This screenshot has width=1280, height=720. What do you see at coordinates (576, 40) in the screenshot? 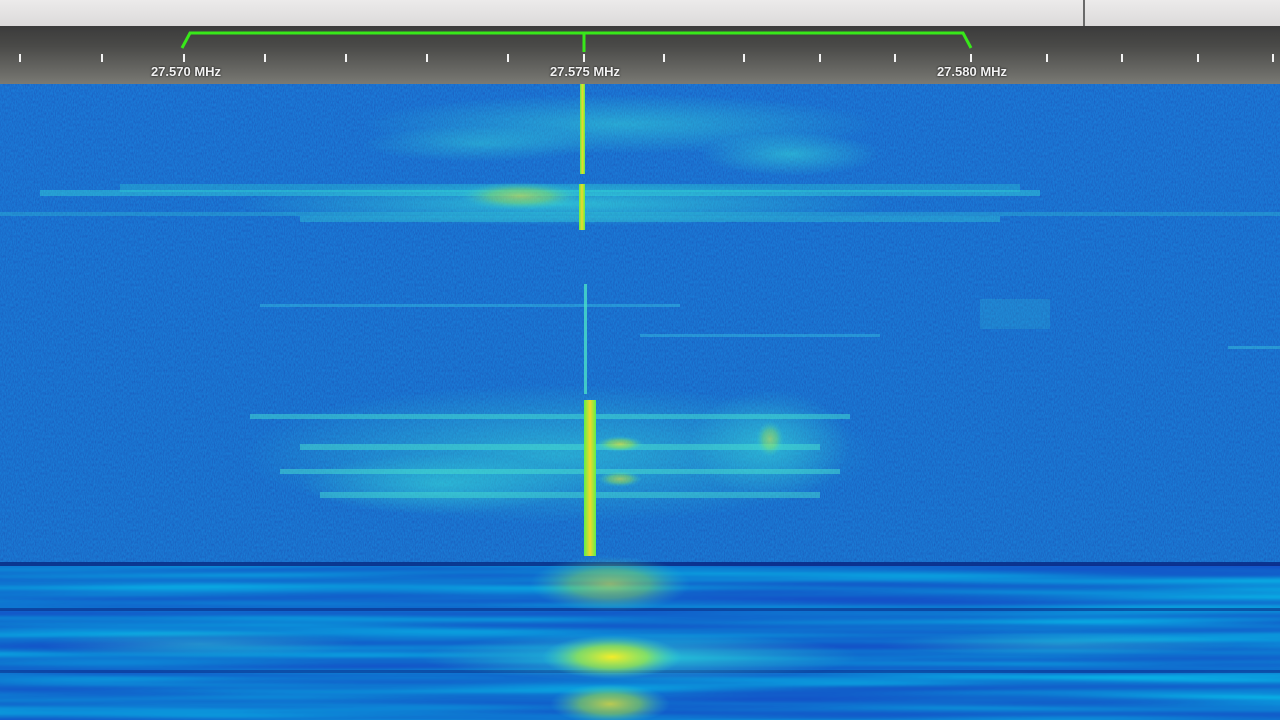
I see `passband-bracket` at bounding box center [576, 40].